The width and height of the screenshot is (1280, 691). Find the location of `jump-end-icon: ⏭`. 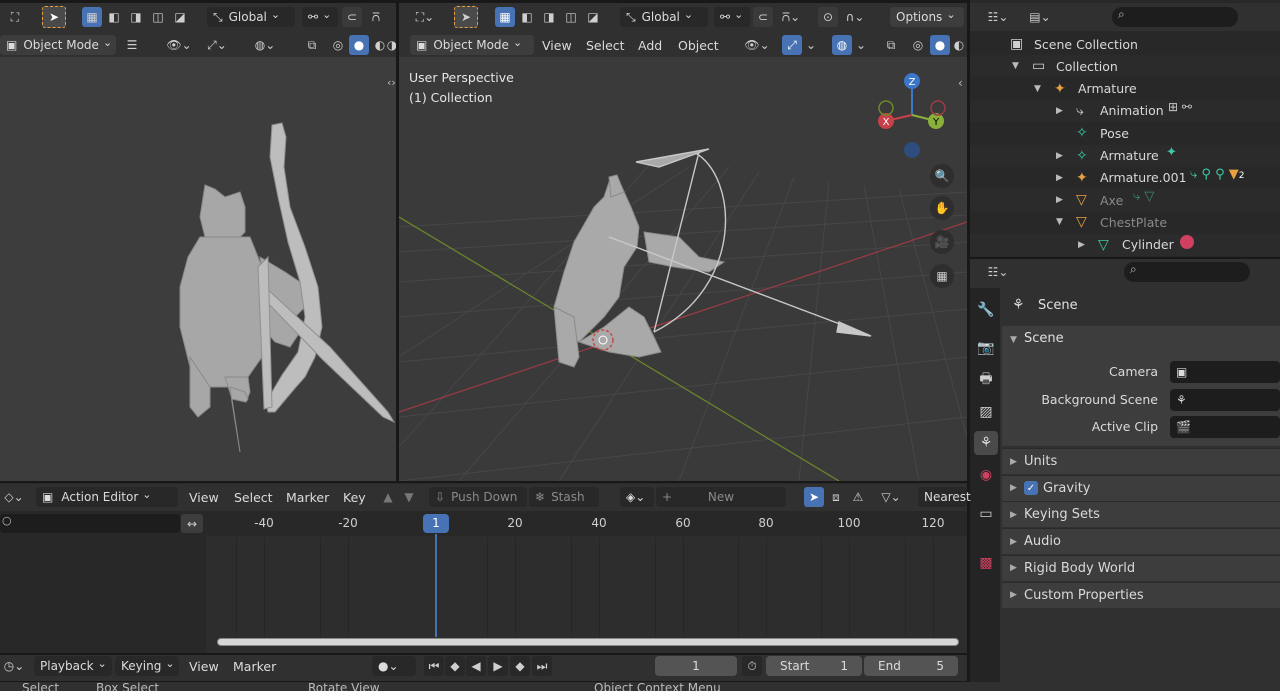

jump-end-icon: ⏭ is located at coordinates (542, 666).